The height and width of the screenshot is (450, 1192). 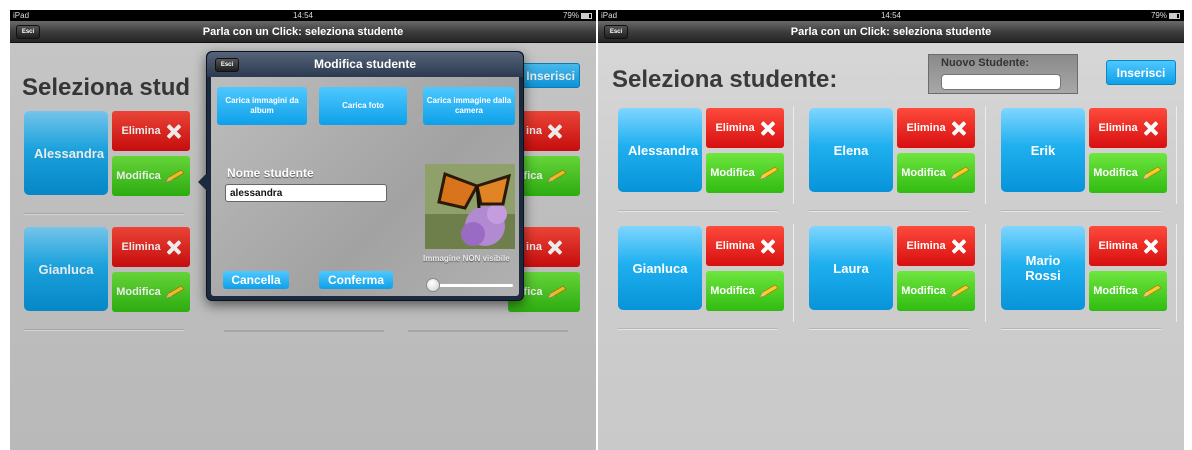 I want to click on cancel-button: Cancella, so click(x=256, y=280).